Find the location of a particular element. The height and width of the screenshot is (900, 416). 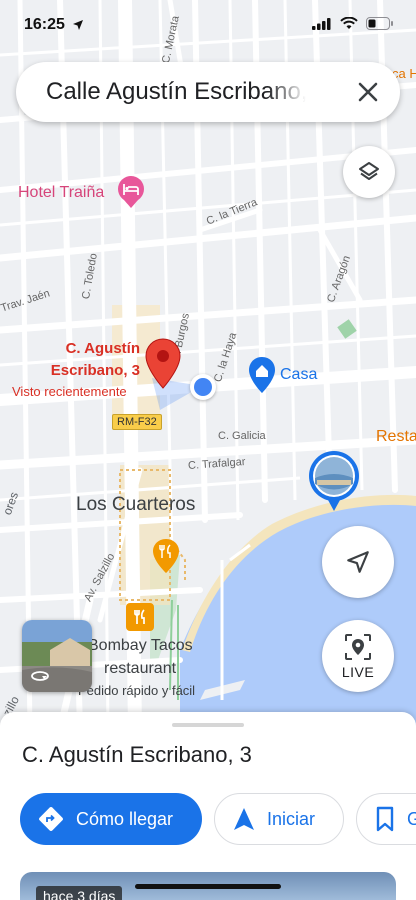

photo-pin-icon is located at coordinates (334, 481).